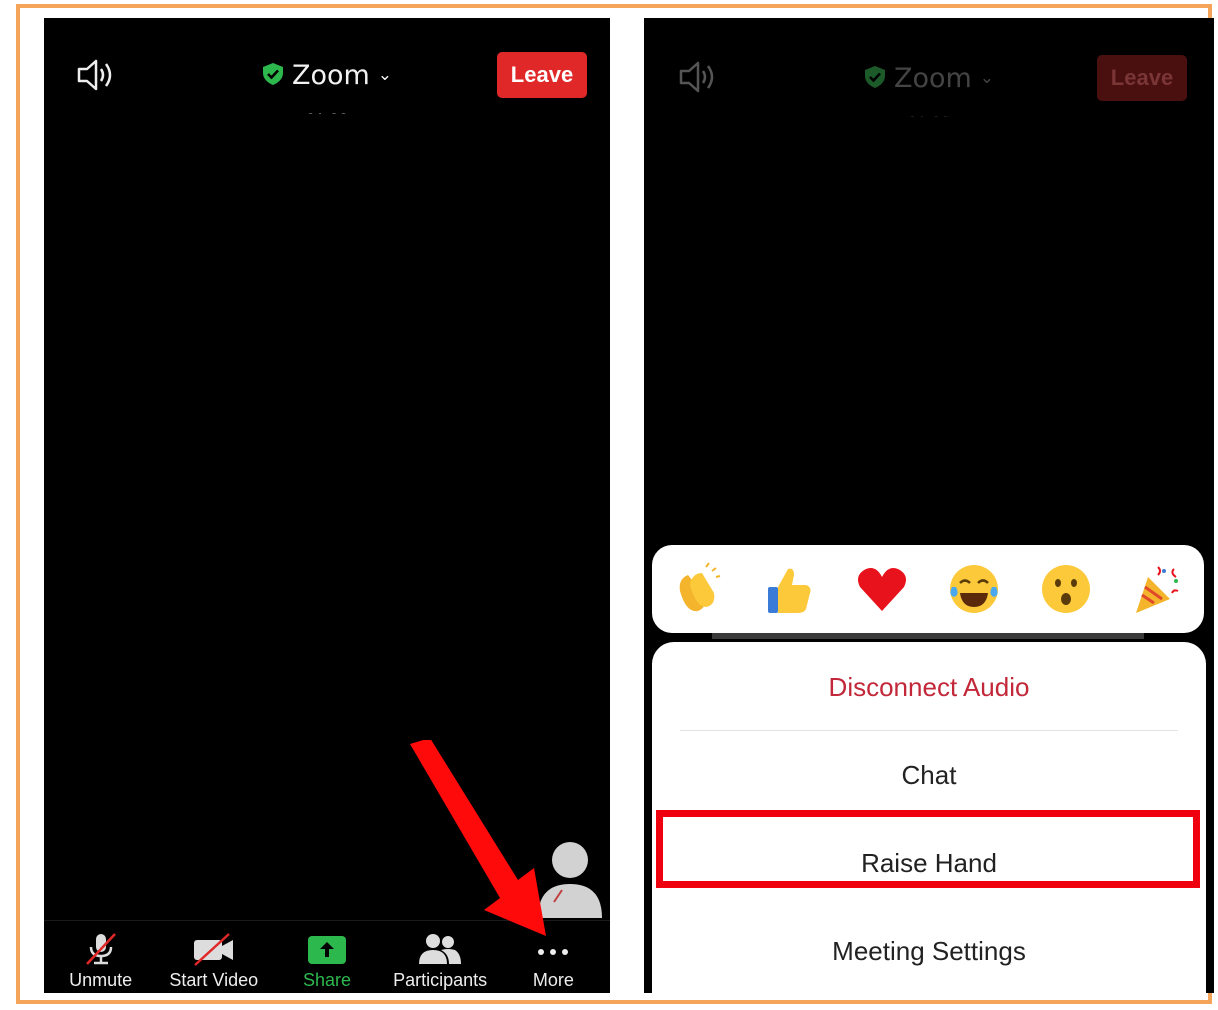 This screenshot has width=1218, height=1010. Describe the element at coordinates (929, 730) in the screenshot. I see `menu-divider` at that location.